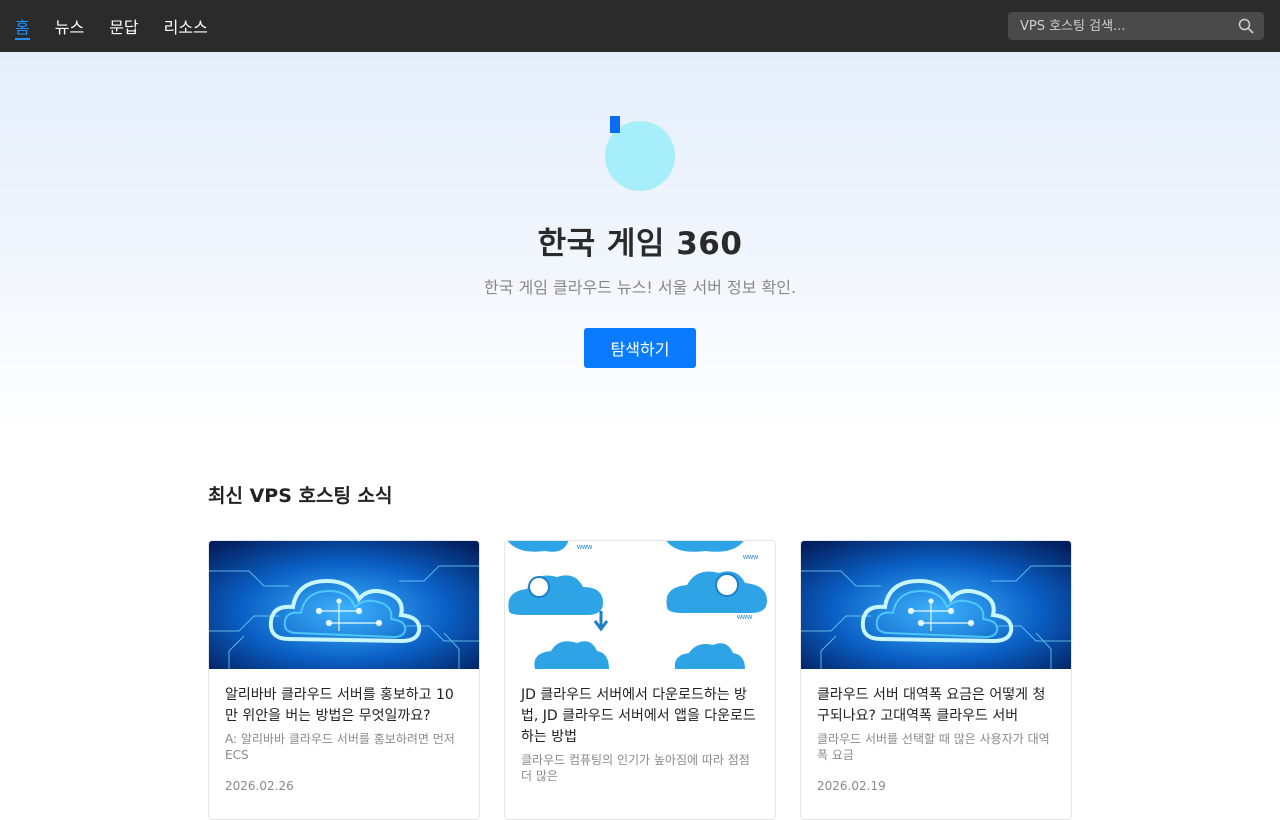 The width and height of the screenshot is (1280, 820). I want to click on explore-button: 탐색하기, so click(640, 348).